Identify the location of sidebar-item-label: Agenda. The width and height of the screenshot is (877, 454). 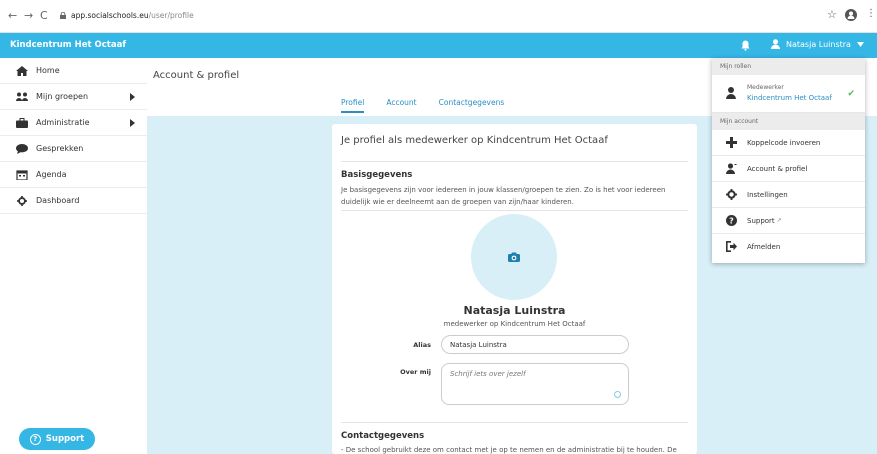
(51, 174).